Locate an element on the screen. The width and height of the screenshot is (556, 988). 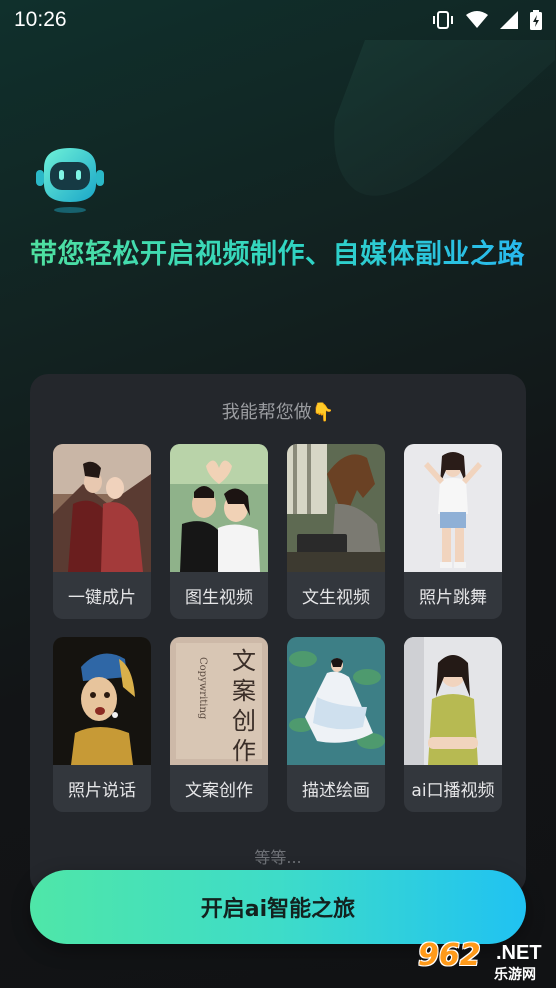
fairy-on-lotus-pond-painting is located at coordinates (336, 701).